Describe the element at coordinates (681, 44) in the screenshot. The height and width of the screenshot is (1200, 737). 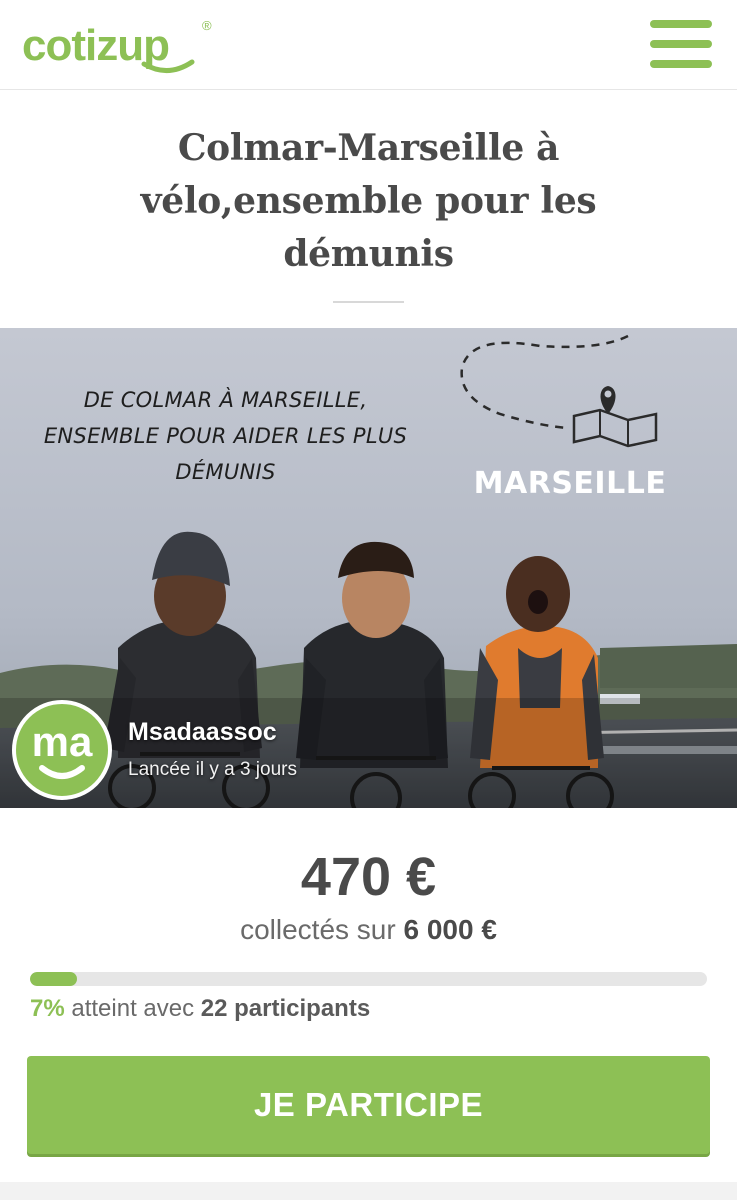
I see `hamburger-menu-icon` at that location.